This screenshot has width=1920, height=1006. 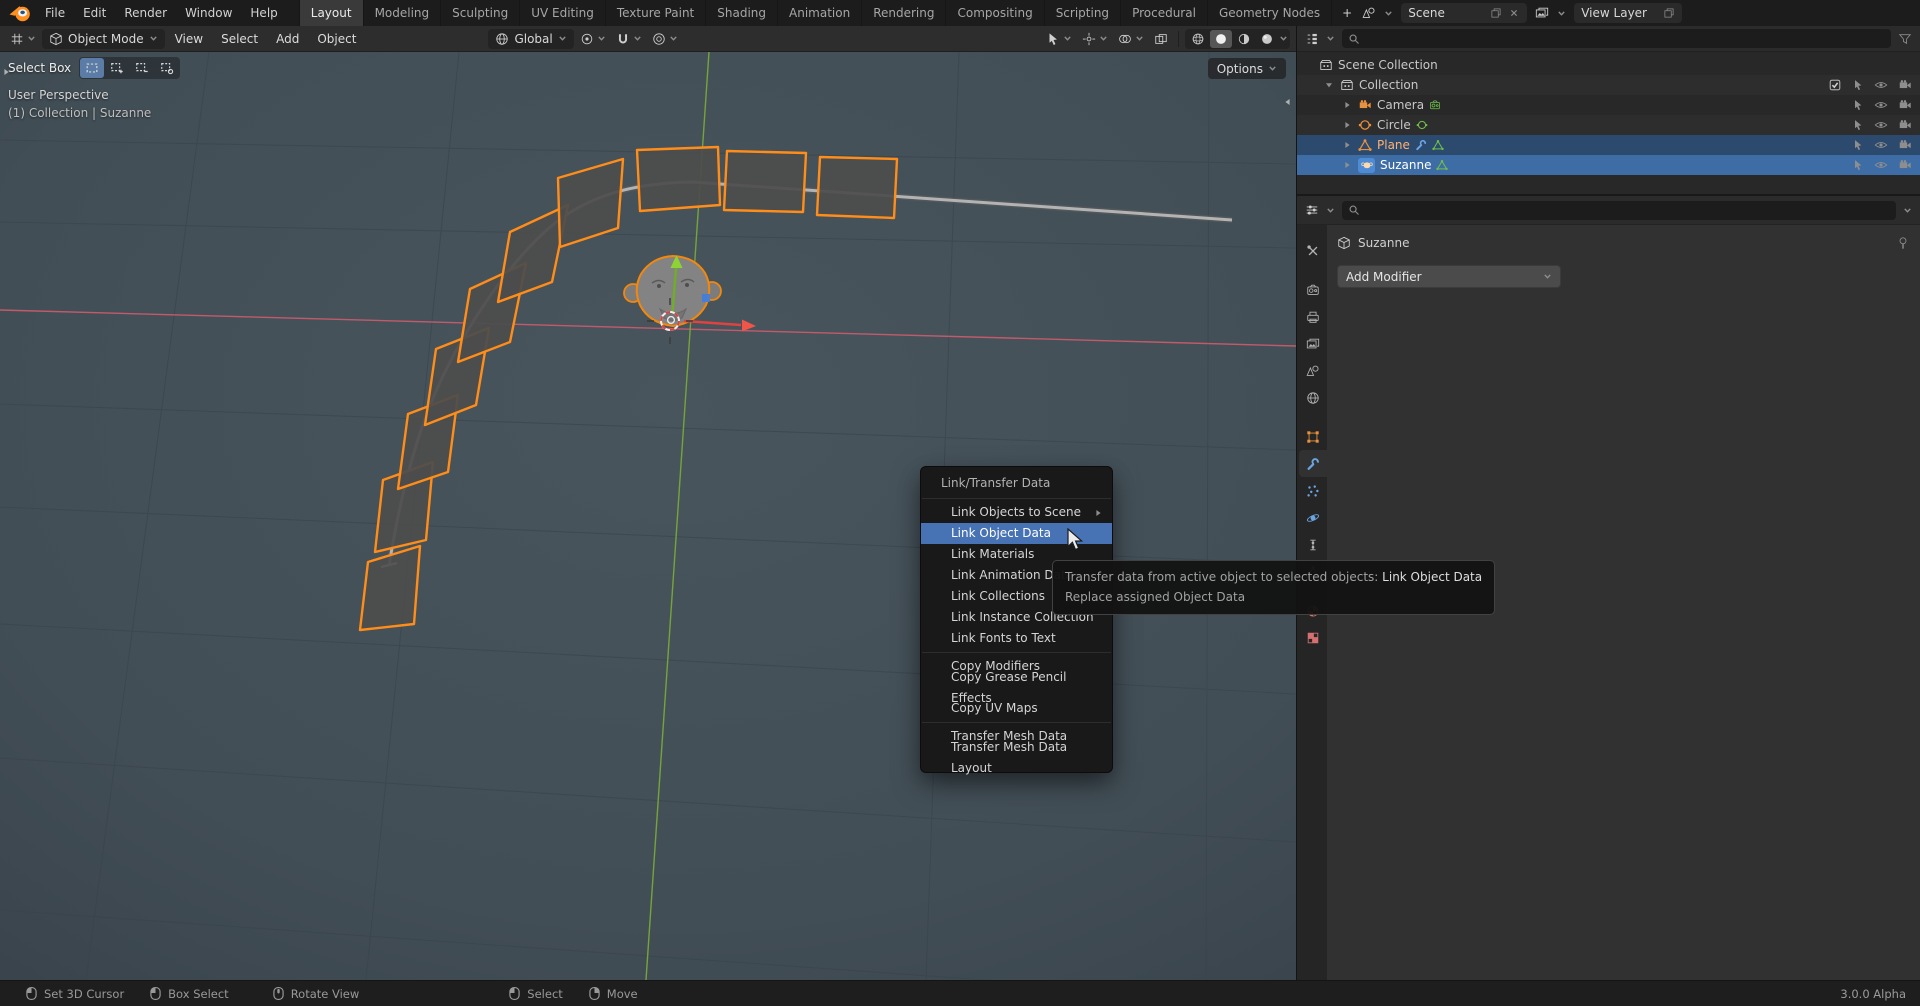 I want to click on menu-item-copy-grease-pencil-effects: Copy Grease Pencil Effects, so click(x=1016, y=687).